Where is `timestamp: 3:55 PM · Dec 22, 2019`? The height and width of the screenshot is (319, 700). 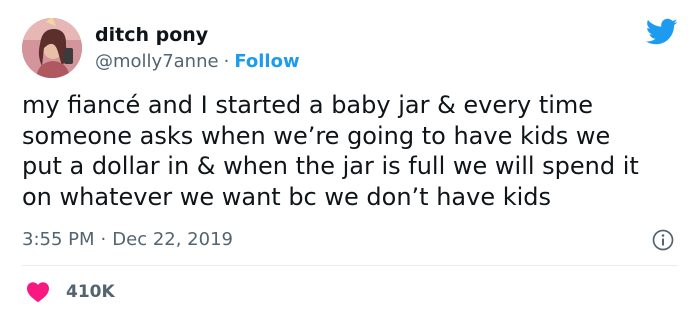 timestamp: 3:55 PM · Dec 22, 2019 is located at coordinates (127, 240).